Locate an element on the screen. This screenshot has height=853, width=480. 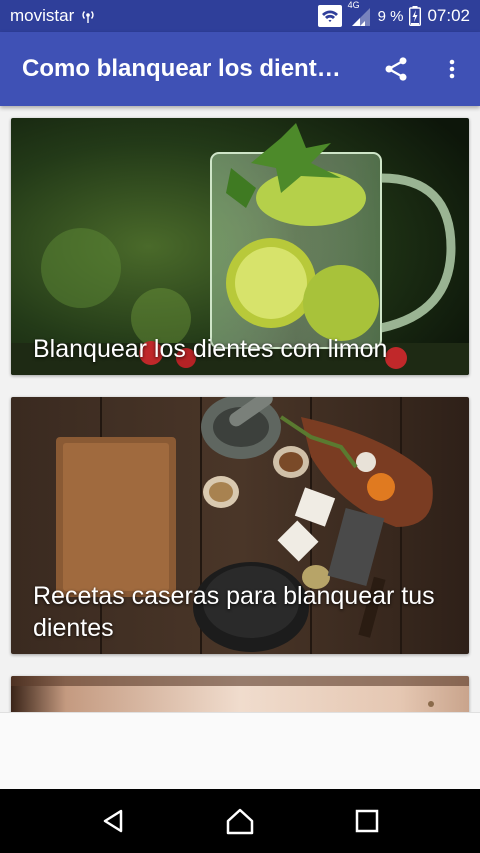
article-card is located at coordinates (240, 694).